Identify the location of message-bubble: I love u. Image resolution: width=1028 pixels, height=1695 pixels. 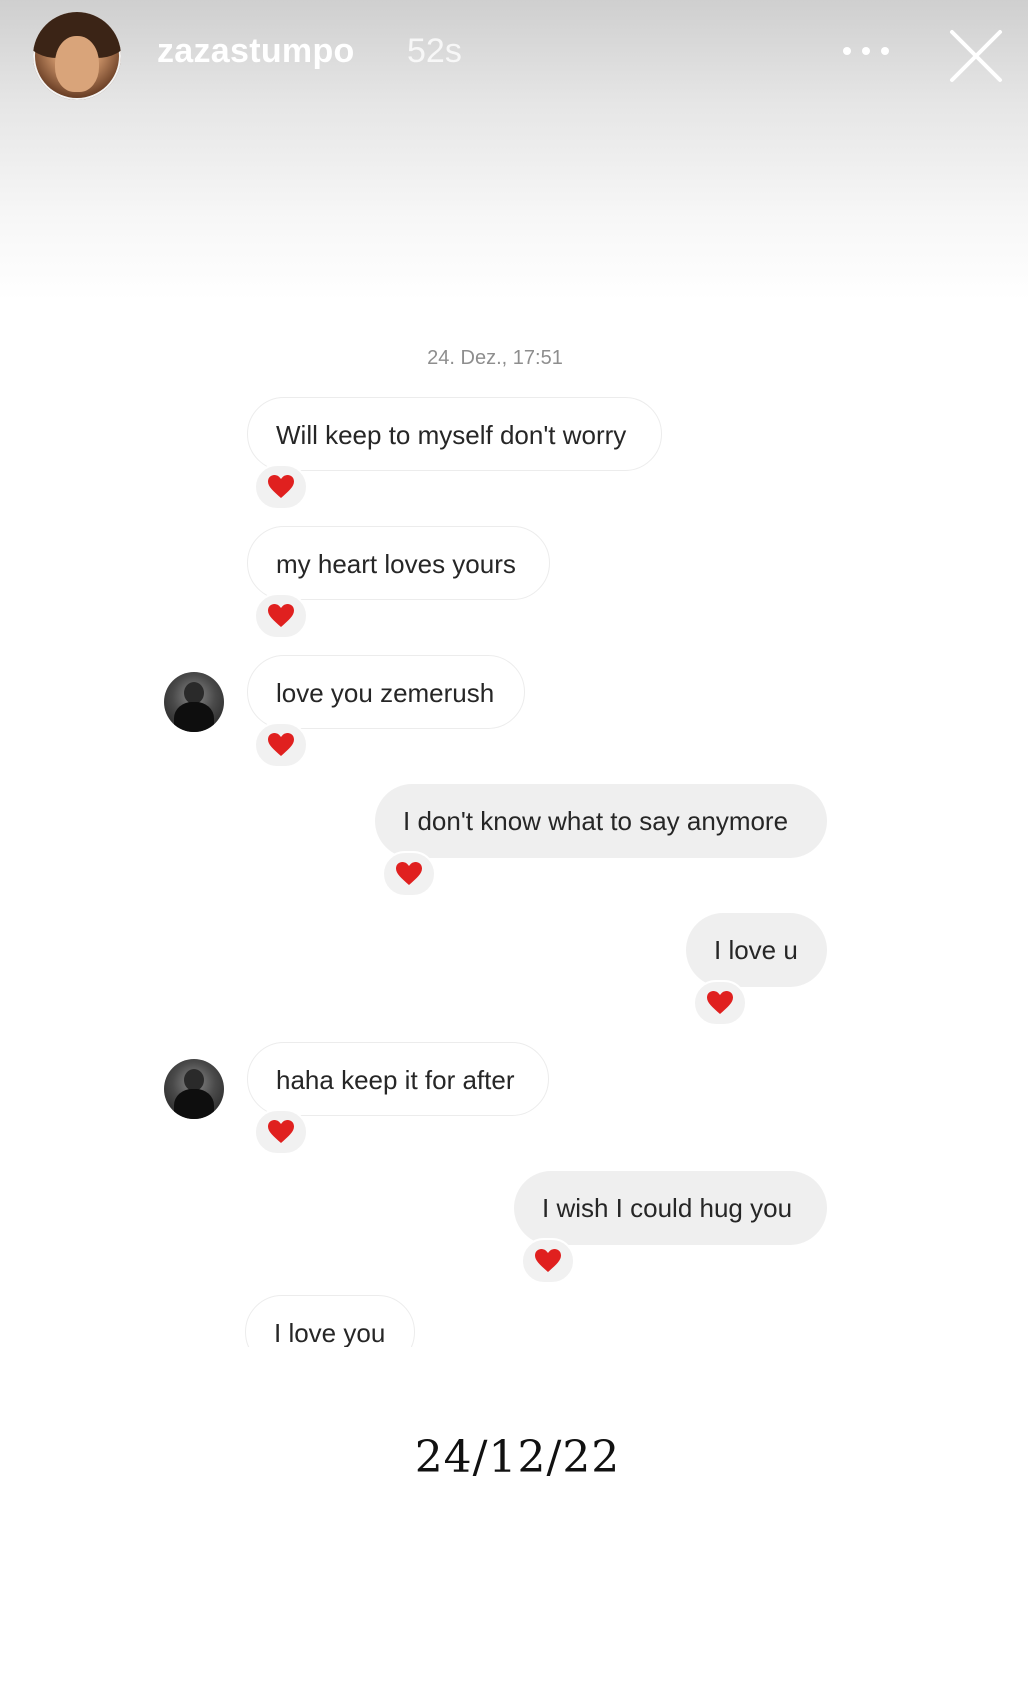
(756, 950).